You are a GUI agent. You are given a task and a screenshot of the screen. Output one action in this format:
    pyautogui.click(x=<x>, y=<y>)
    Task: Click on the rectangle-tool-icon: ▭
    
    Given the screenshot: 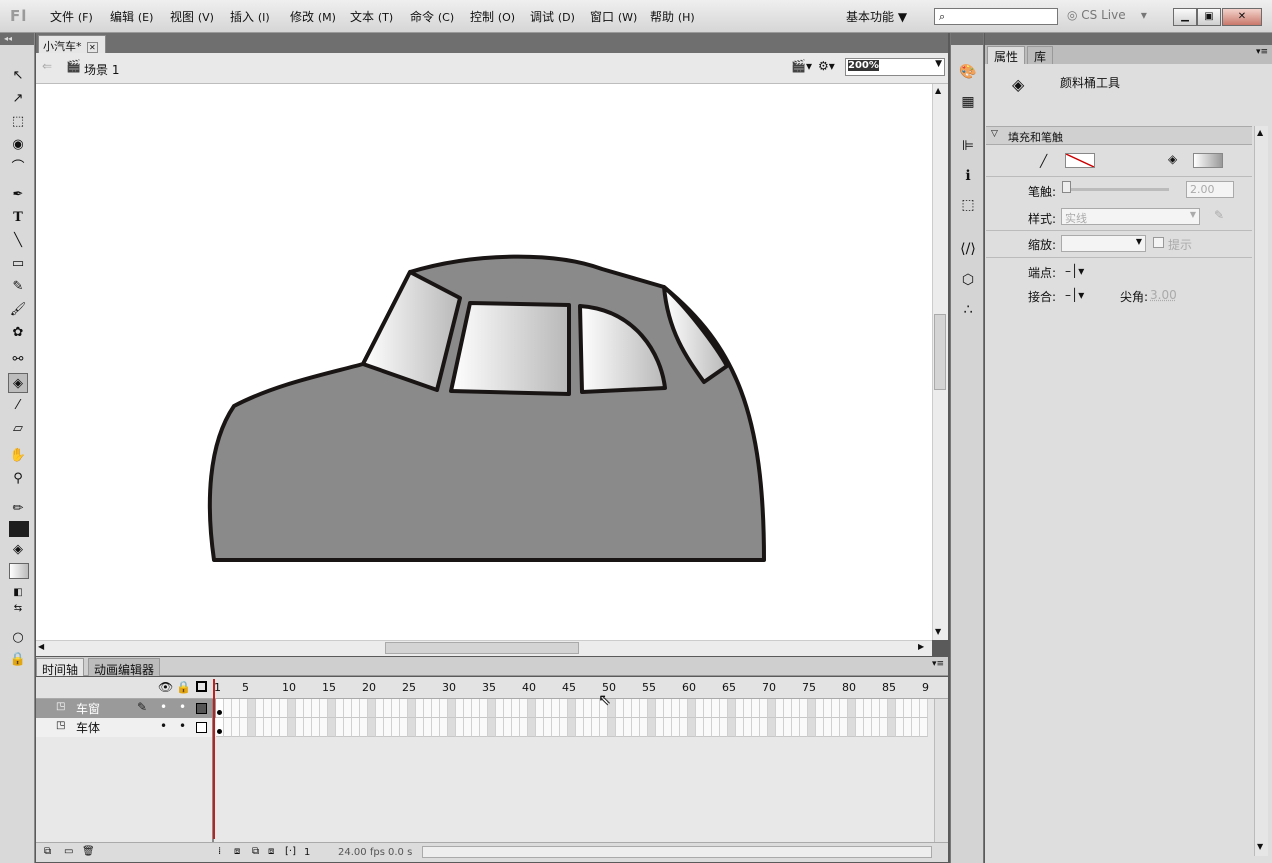 What is the action you would take?
    pyautogui.click(x=18, y=264)
    